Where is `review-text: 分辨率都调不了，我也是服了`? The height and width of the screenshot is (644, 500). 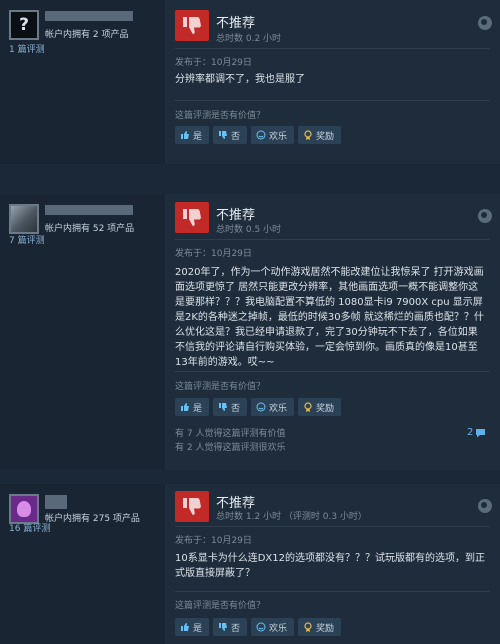 review-text: 分辨率都调不了，我也是服了 is located at coordinates (240, 79).